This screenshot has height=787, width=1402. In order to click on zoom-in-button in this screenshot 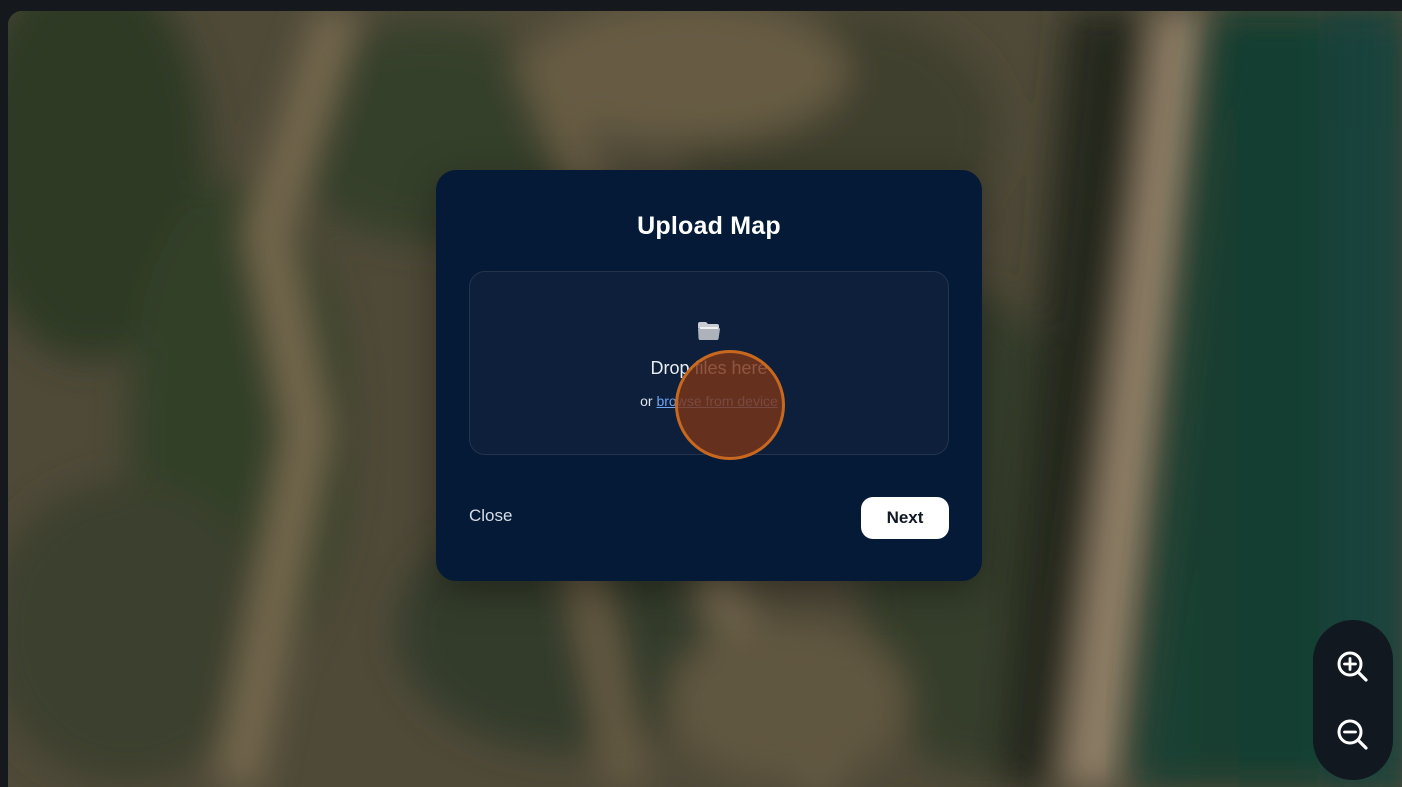, I will do `click(1353, 667)`.